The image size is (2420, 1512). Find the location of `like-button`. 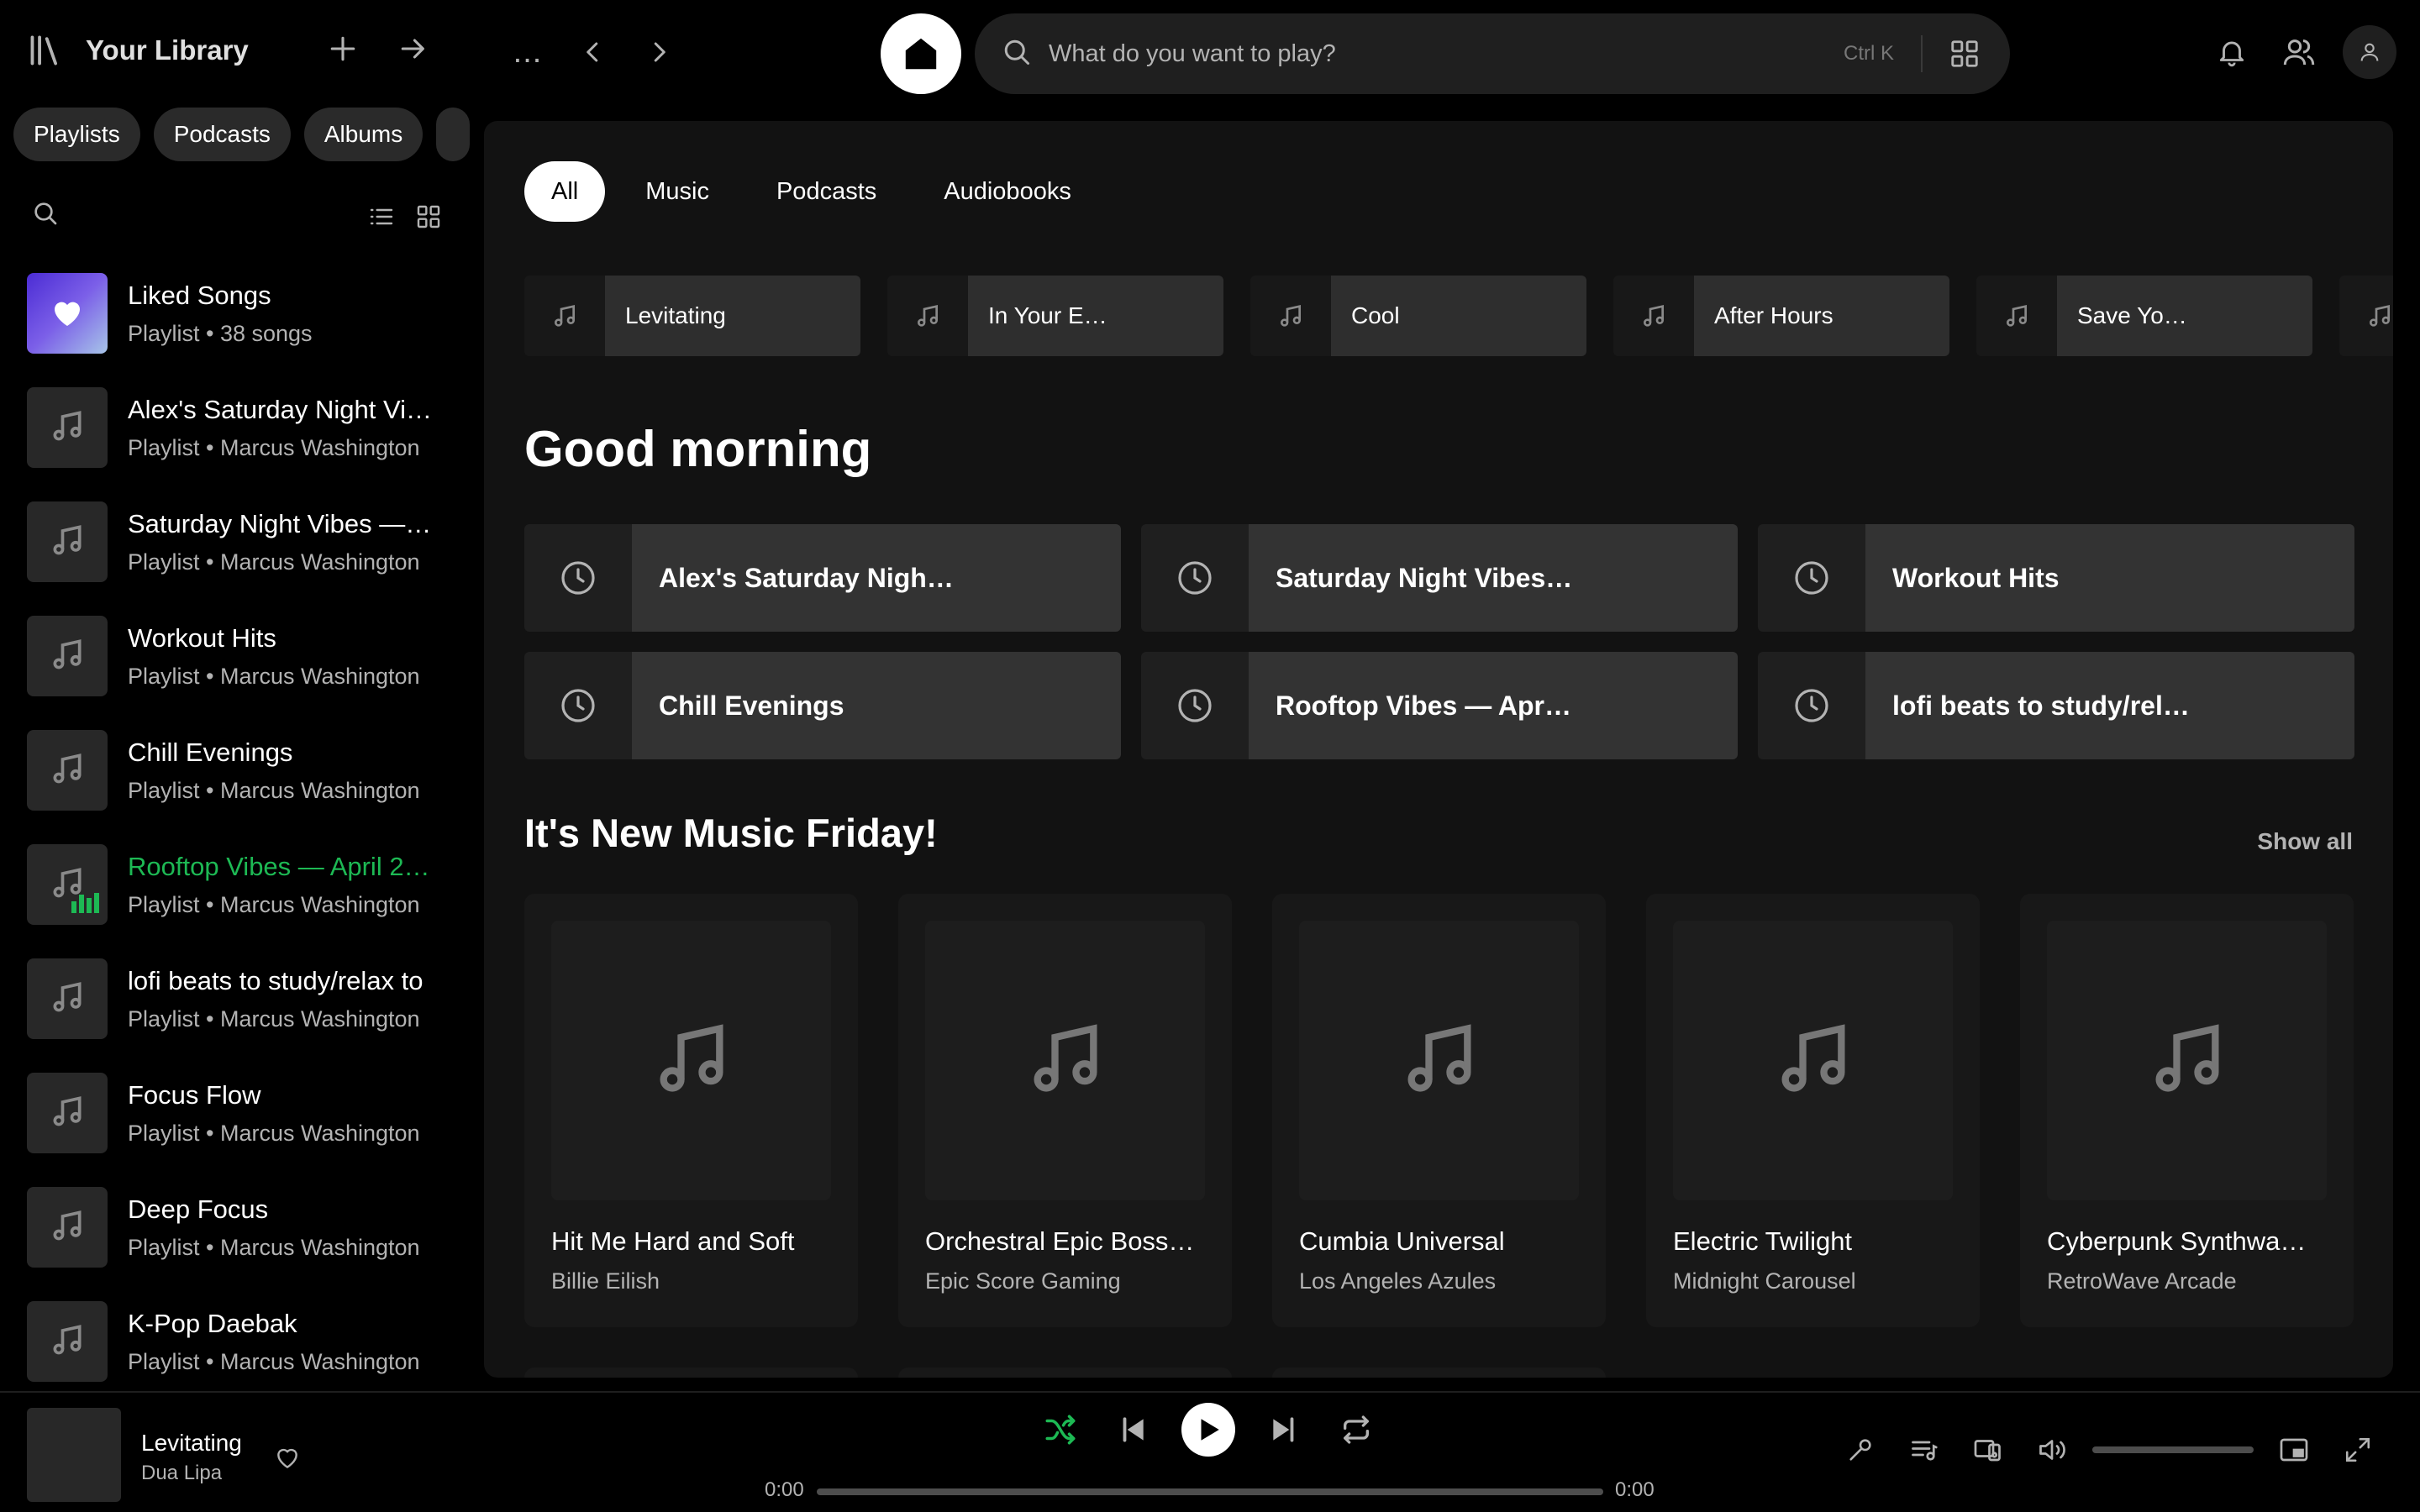

like-button is located at coordinates (287, 1458).